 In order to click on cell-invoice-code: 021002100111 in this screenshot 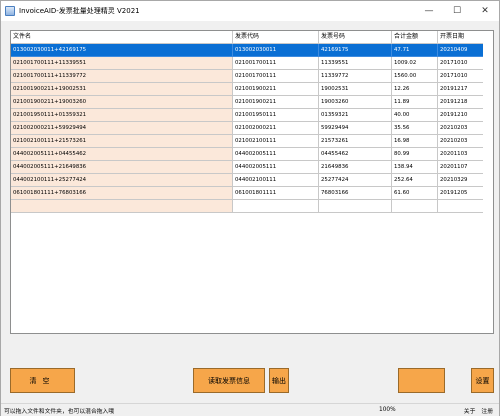, I will do `click(276, 141)`.